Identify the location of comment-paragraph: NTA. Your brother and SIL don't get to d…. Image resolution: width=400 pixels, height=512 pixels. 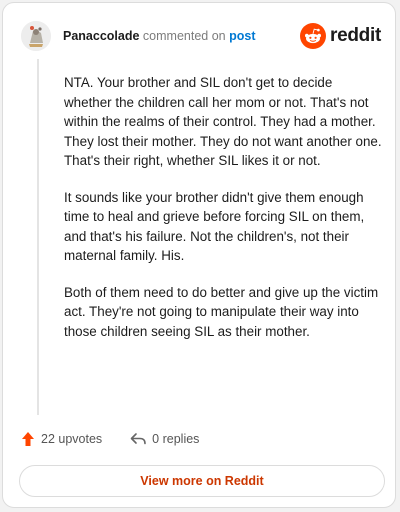
(223, 121).